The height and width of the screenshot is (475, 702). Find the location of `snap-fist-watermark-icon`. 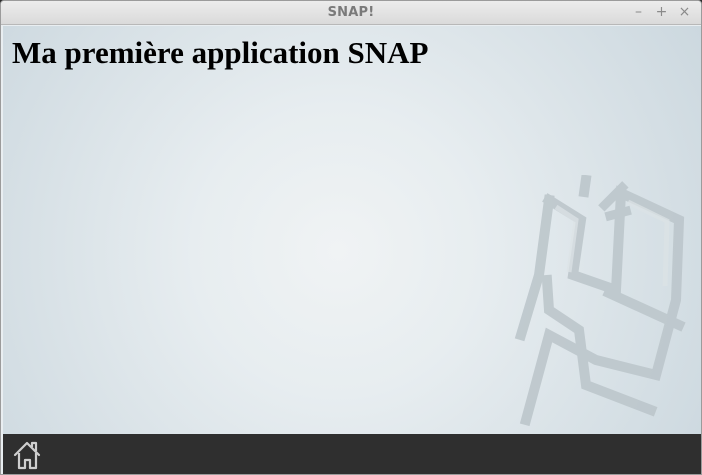

snap-fist-watermark-icon is located at coordinates (600, 301).